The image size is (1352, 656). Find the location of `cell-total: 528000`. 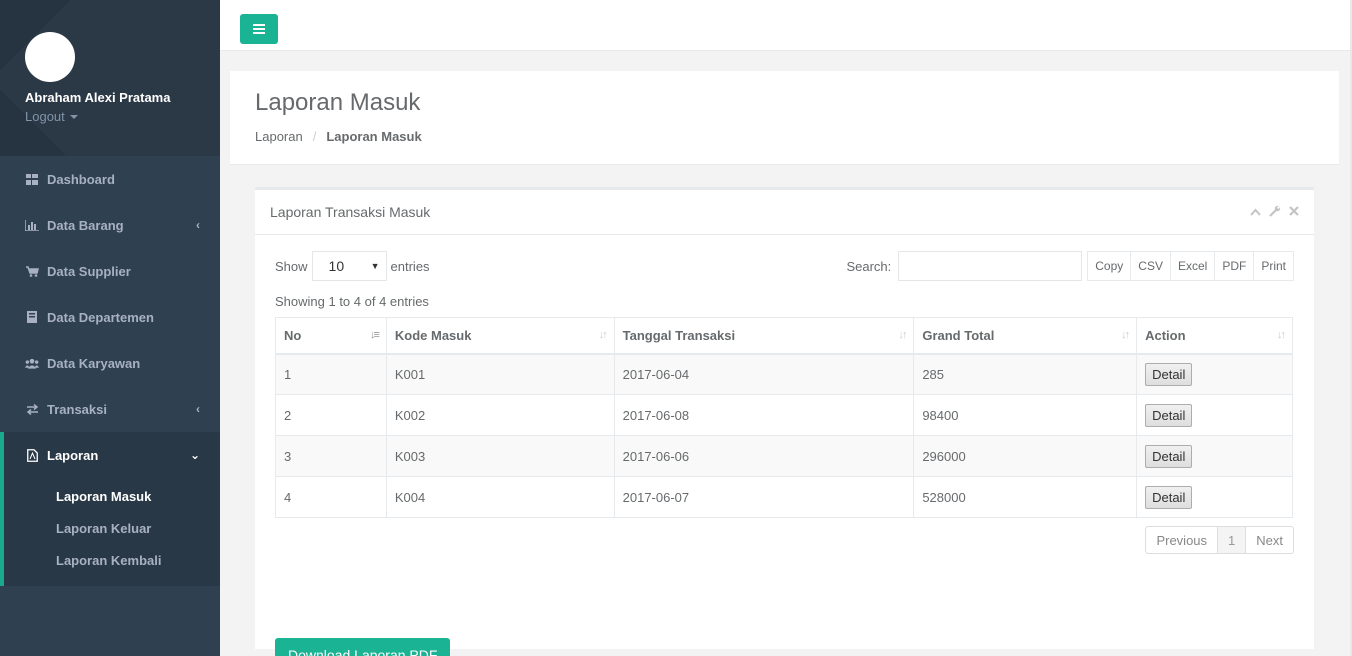

cell-total: 528000 is located at coordinates (1025, 497).